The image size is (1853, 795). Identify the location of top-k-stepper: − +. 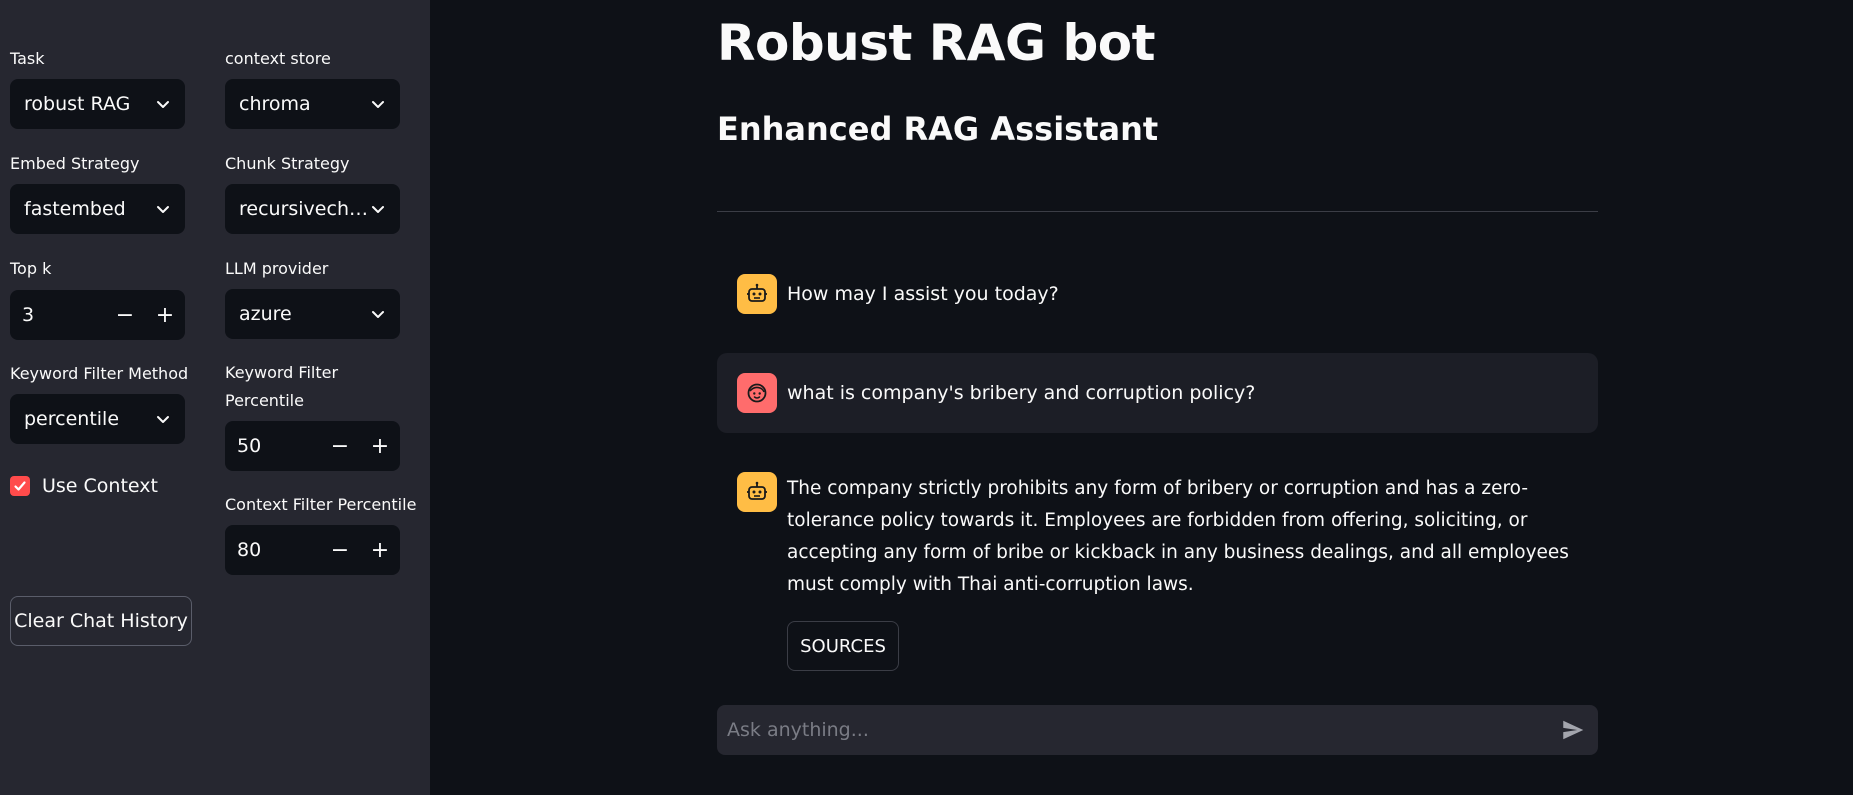
(97, 315).